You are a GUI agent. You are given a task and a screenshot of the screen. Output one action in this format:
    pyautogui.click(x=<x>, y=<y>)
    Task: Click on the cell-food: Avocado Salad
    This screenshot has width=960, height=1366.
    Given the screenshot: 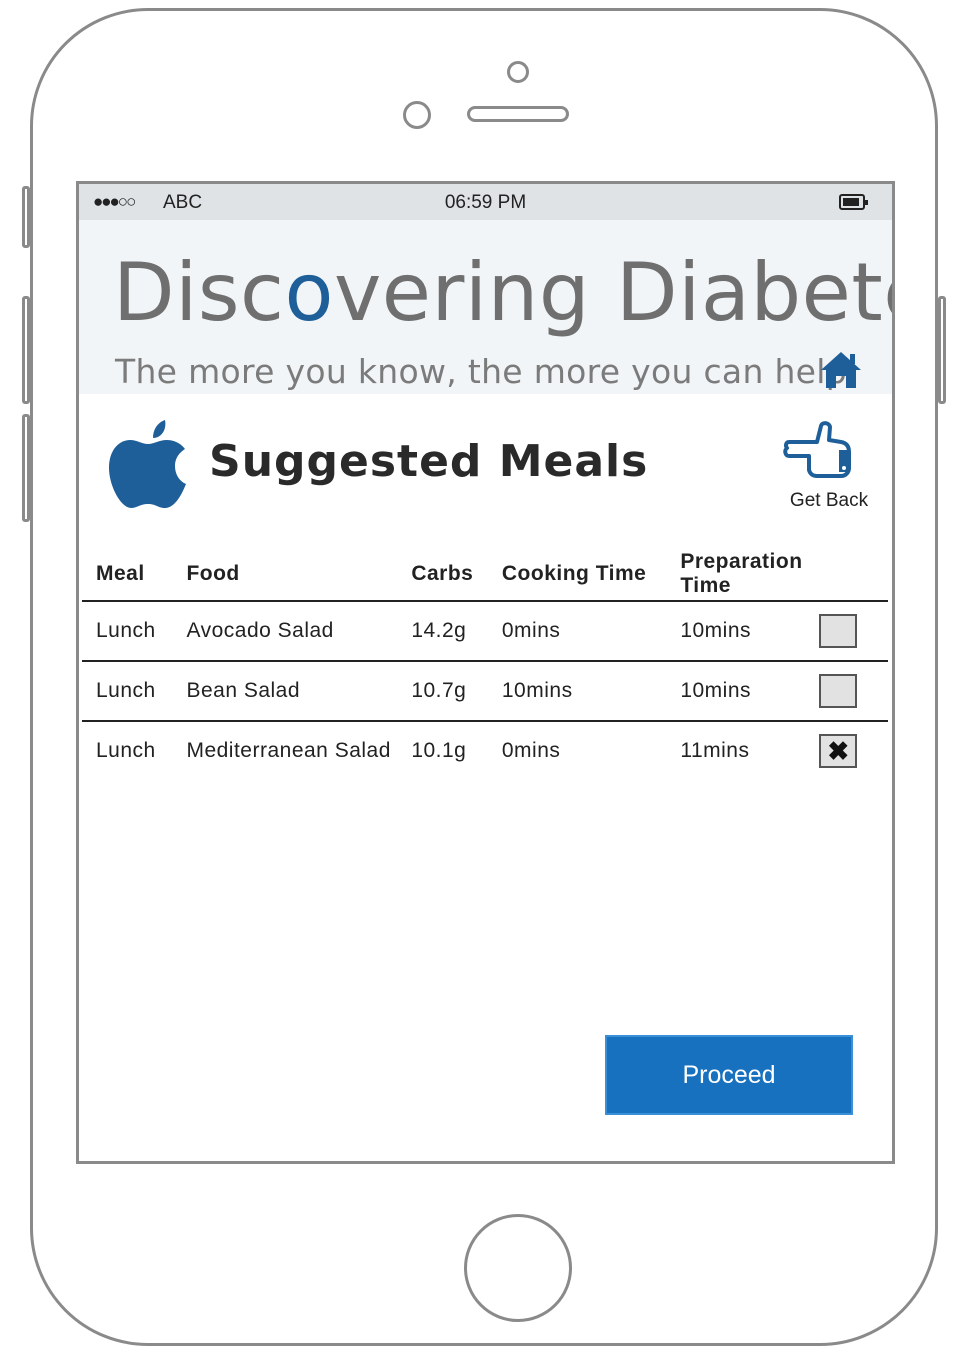 What is the action you would take?
    pyautogui.click(x=299, y=631)
    